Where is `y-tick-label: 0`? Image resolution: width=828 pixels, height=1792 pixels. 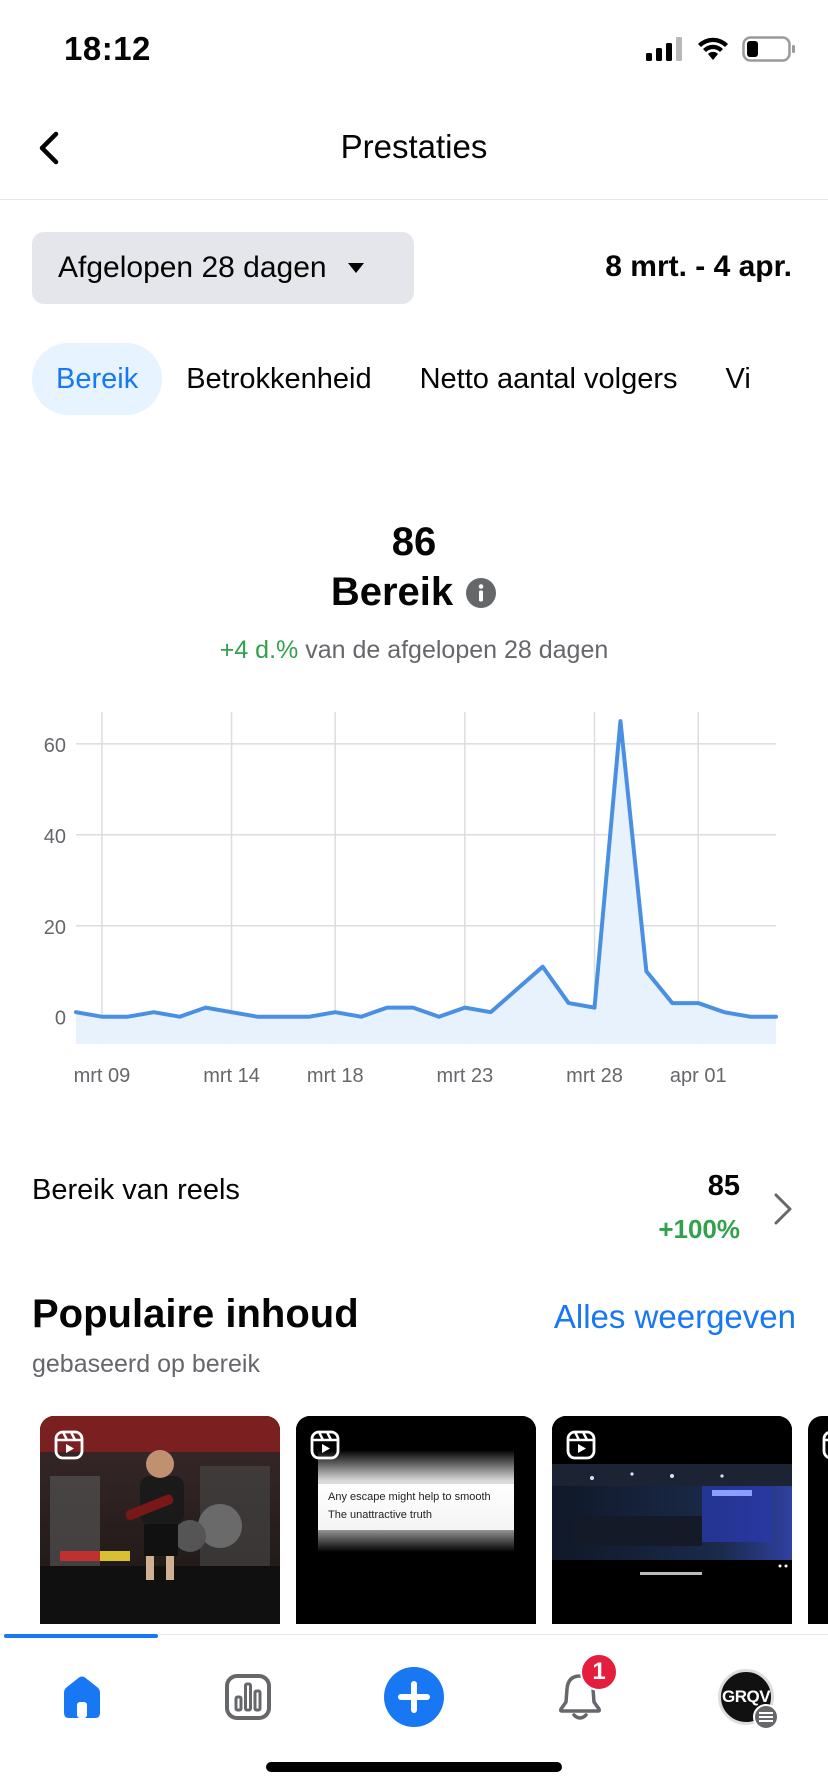 y-tick-label: 0 is located at coordinates (60, 1019).